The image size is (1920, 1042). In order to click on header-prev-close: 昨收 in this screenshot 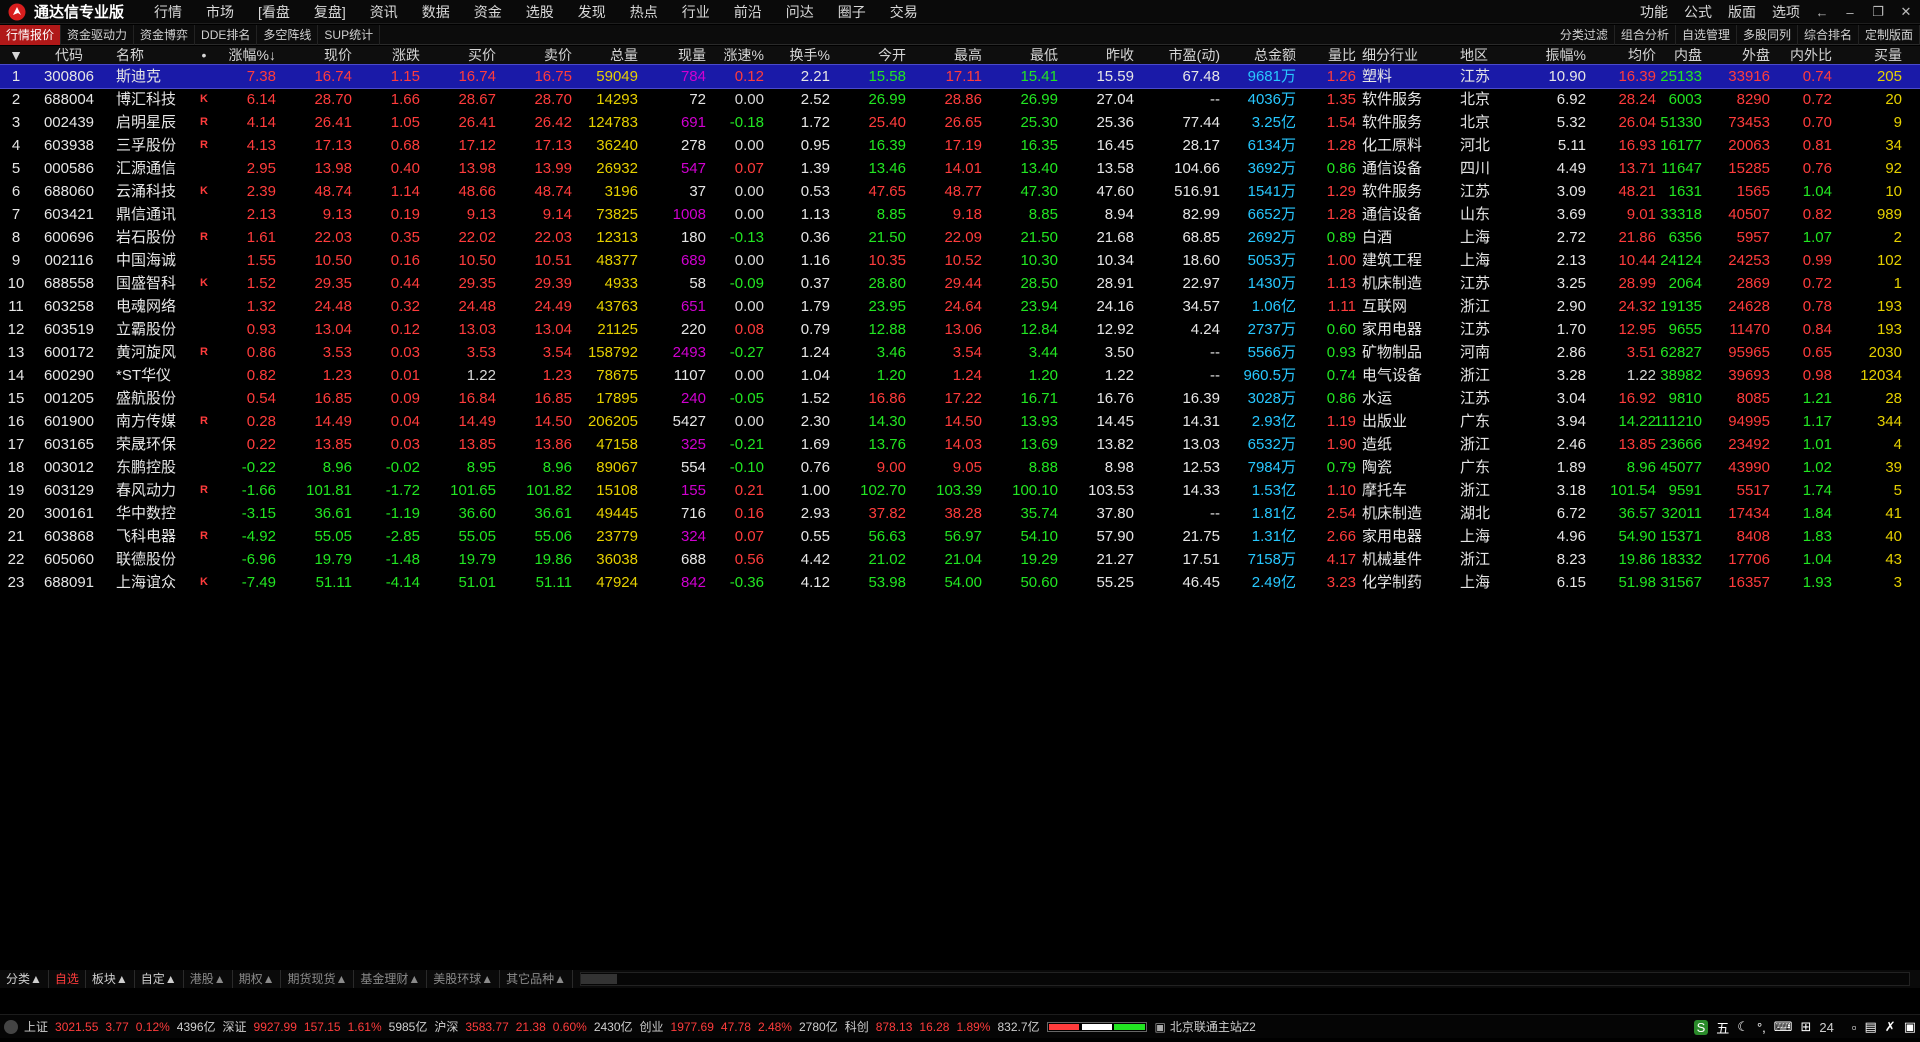, I will do `click(1098, 55)`.